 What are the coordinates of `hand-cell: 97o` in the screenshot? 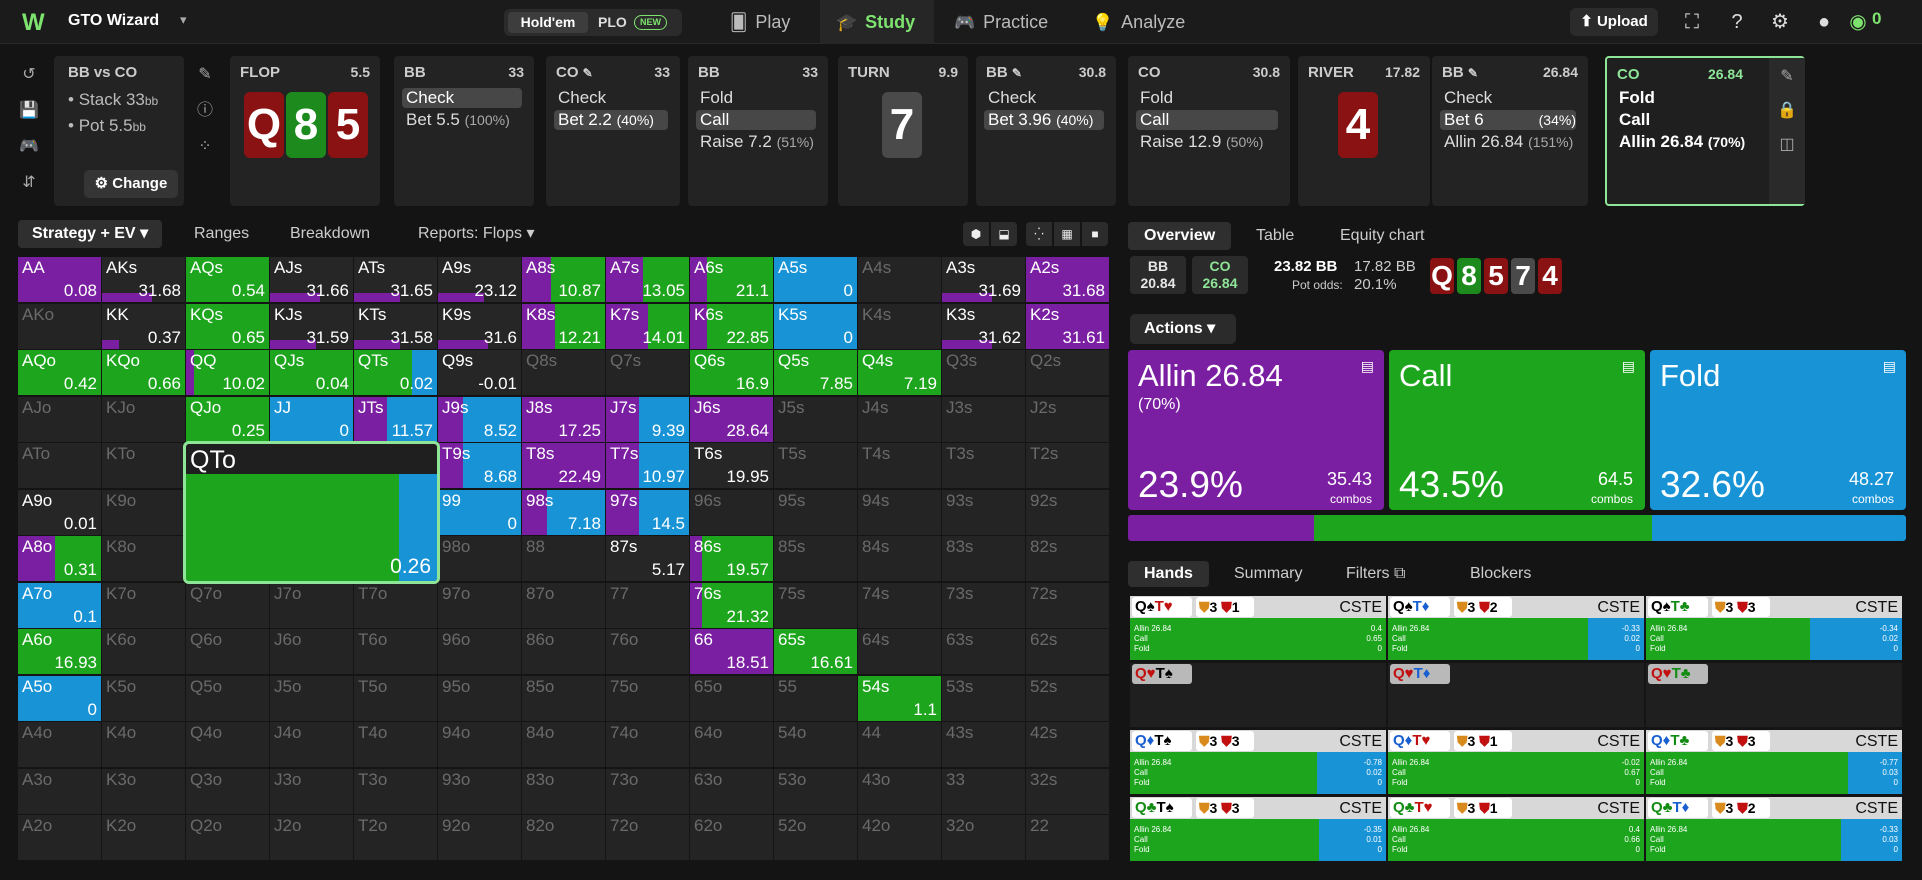 It's located at (479, 605).